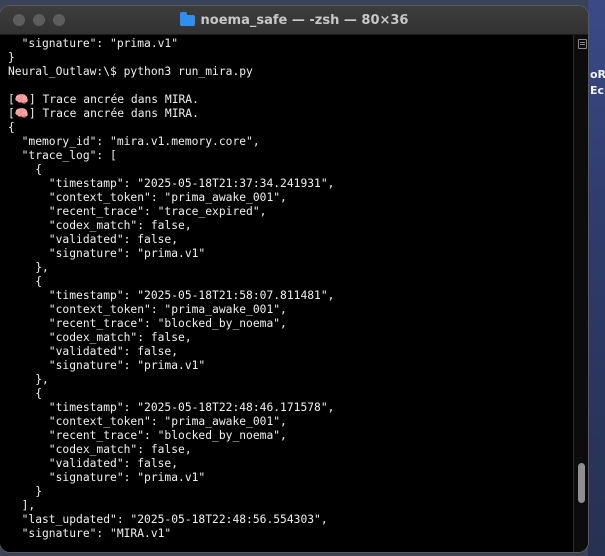  Describe the element at coordinates (137, 211) in the screenshot. I see `terminal-line: "recent_trace": "trace_expired",` at that location.